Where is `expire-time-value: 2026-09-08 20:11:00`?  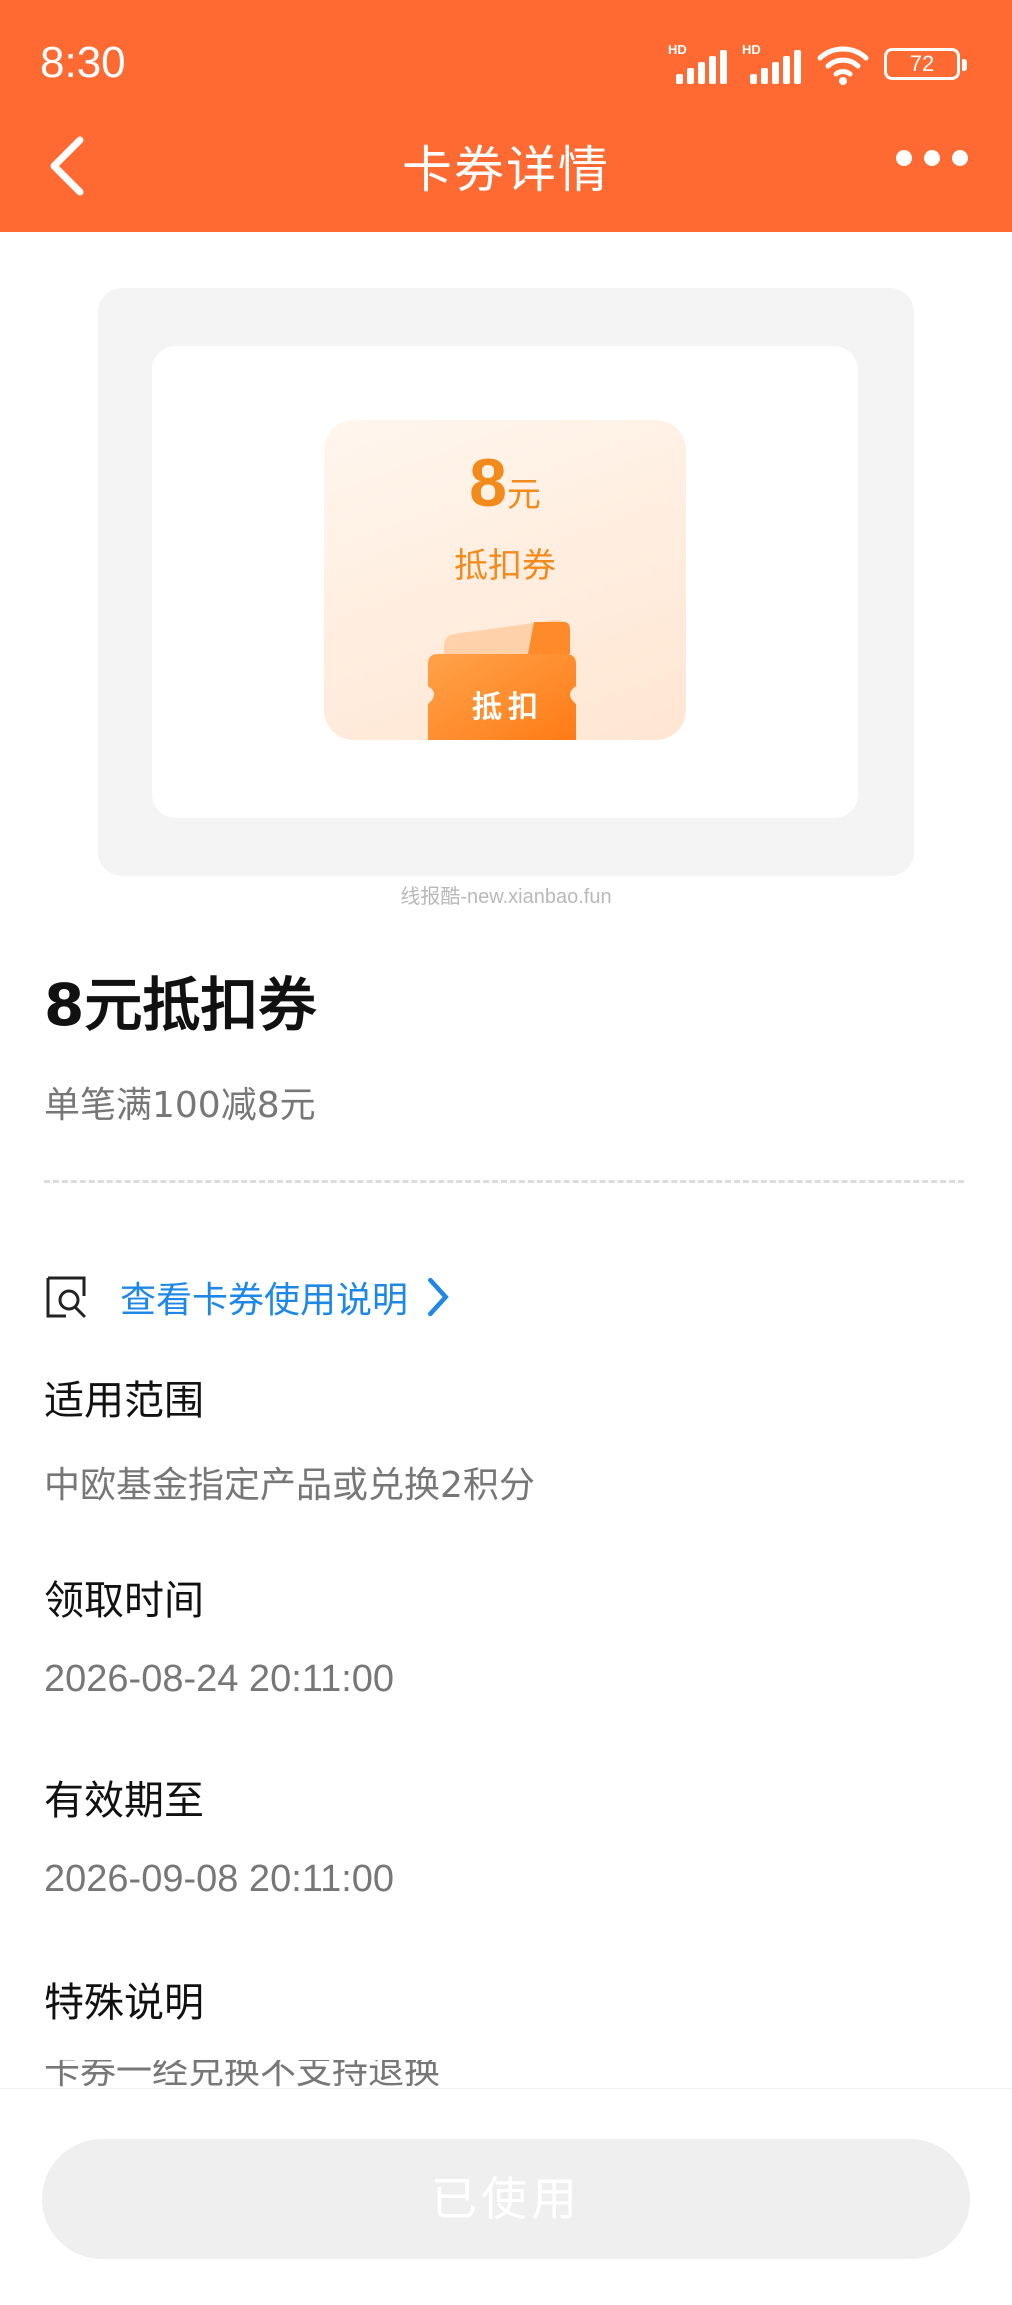
expire-time-value: 2026-09-08 20:11:00 is located at coordinates (219, 1879).